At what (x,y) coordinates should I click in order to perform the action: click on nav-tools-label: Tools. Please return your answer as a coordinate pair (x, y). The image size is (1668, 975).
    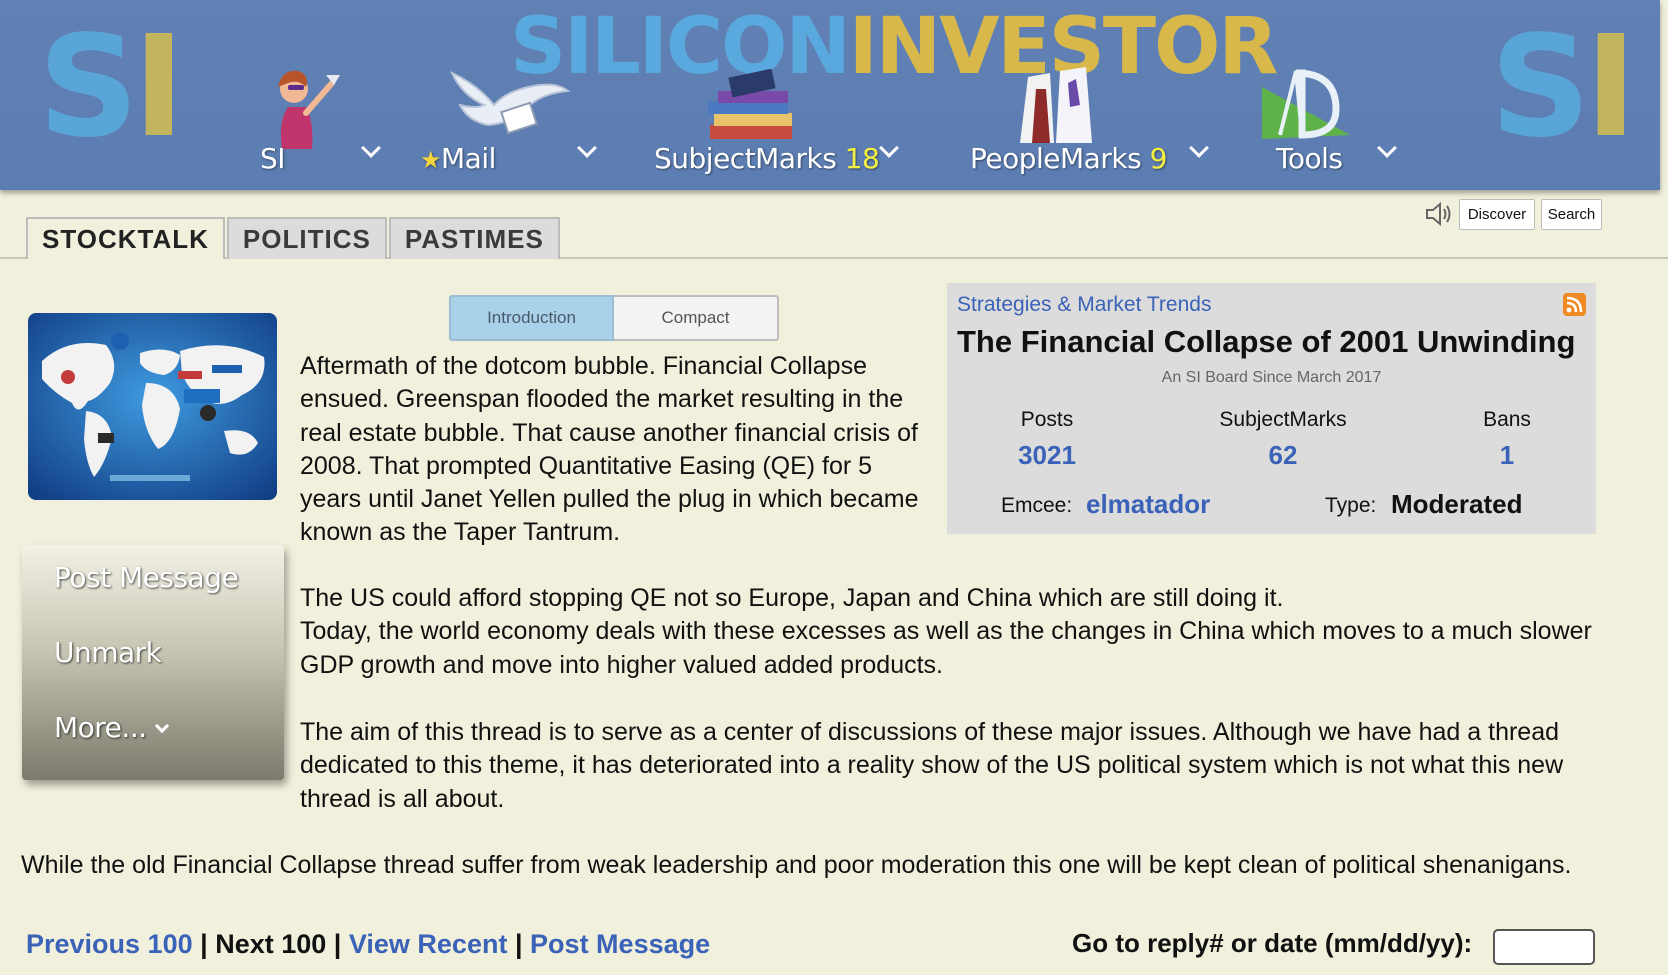
    Looking at the image, I should click on (1309, 158).